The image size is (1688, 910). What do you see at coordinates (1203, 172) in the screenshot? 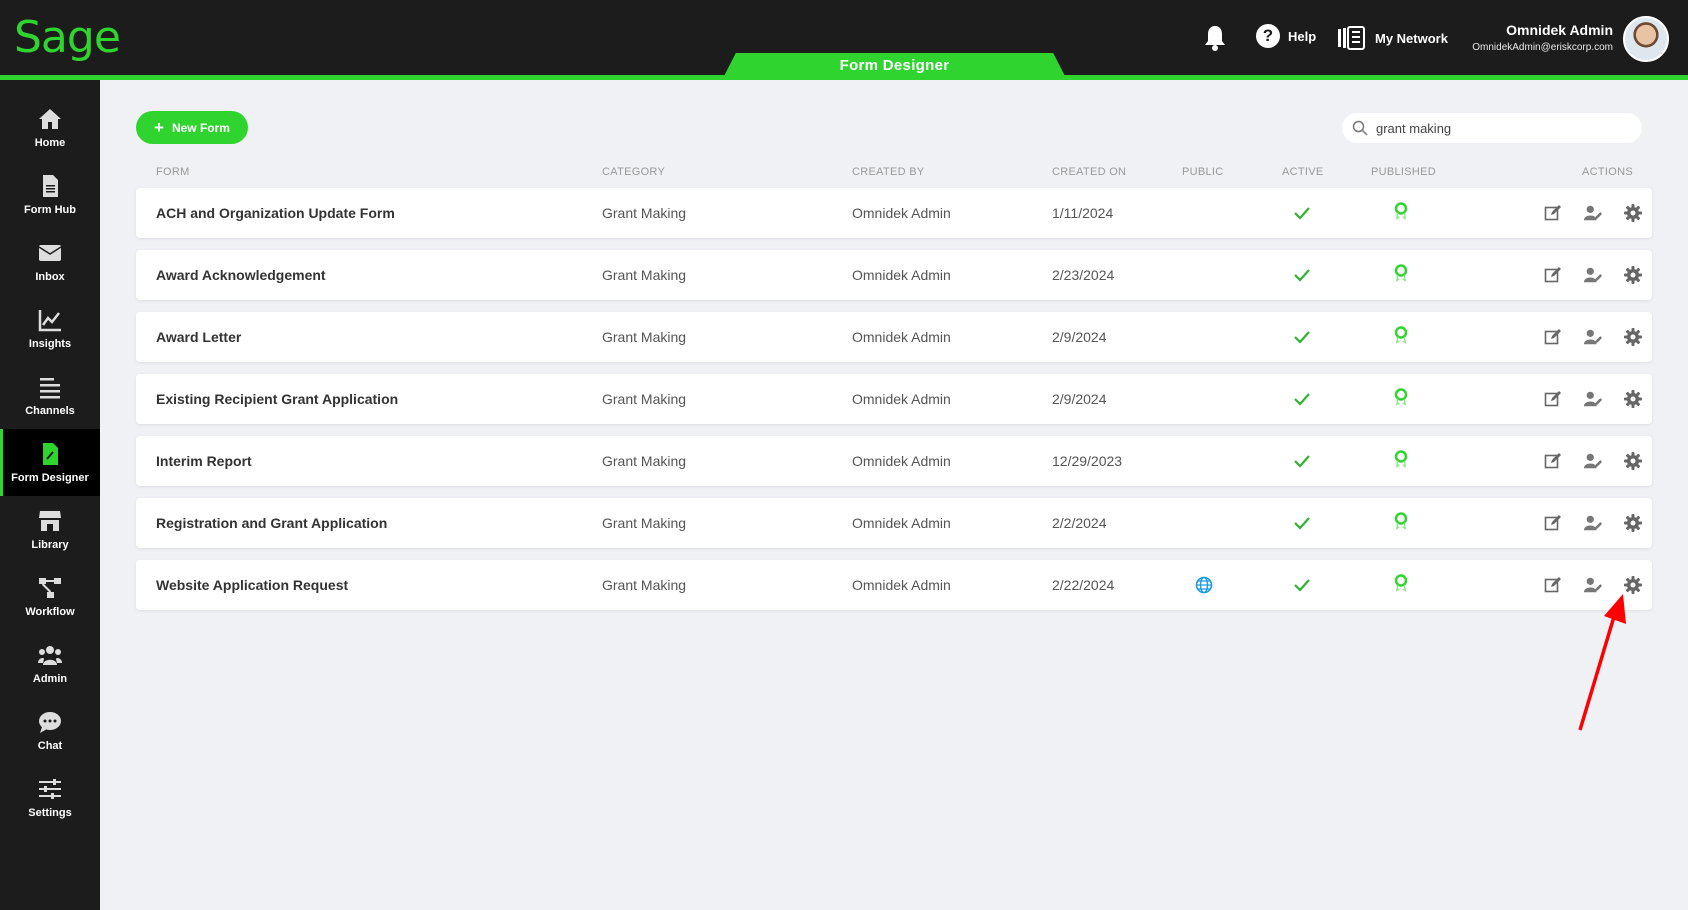
I see `column-header-public: PUBLIC` at bounding box center [1203, 172].